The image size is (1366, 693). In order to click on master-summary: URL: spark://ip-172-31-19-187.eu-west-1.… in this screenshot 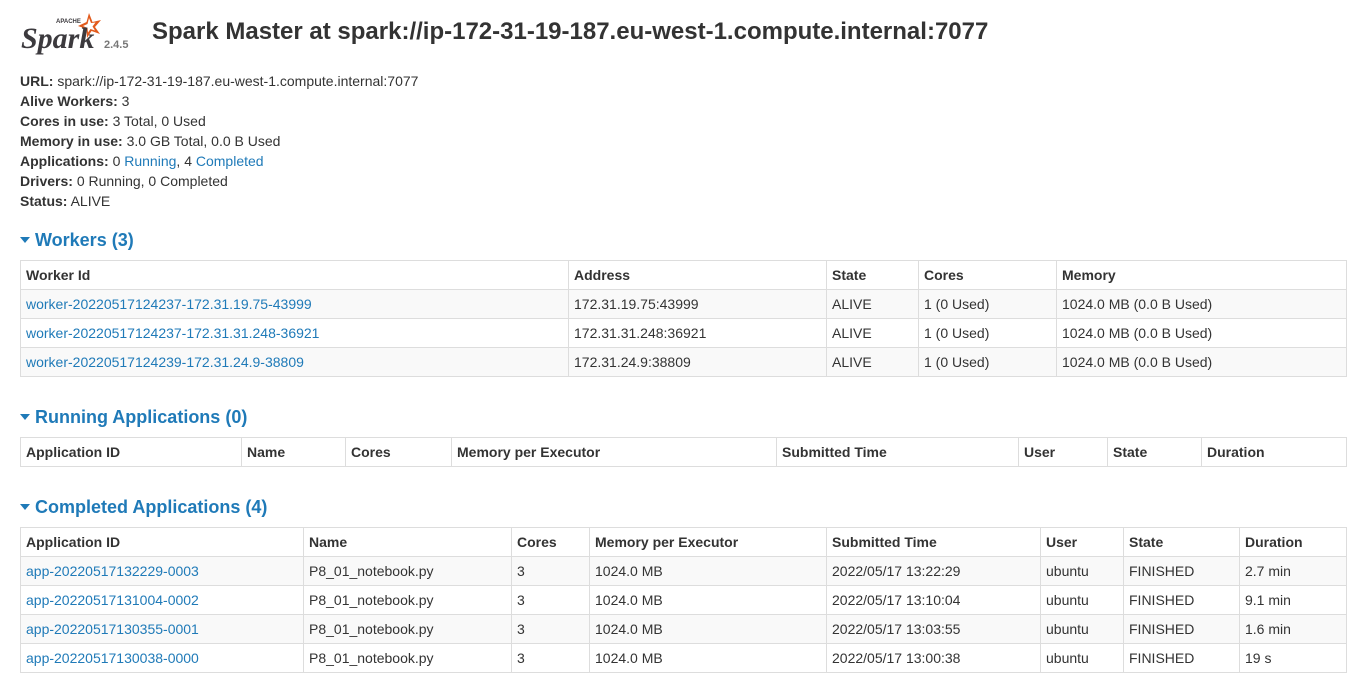, I will do `click(219, 141)`.